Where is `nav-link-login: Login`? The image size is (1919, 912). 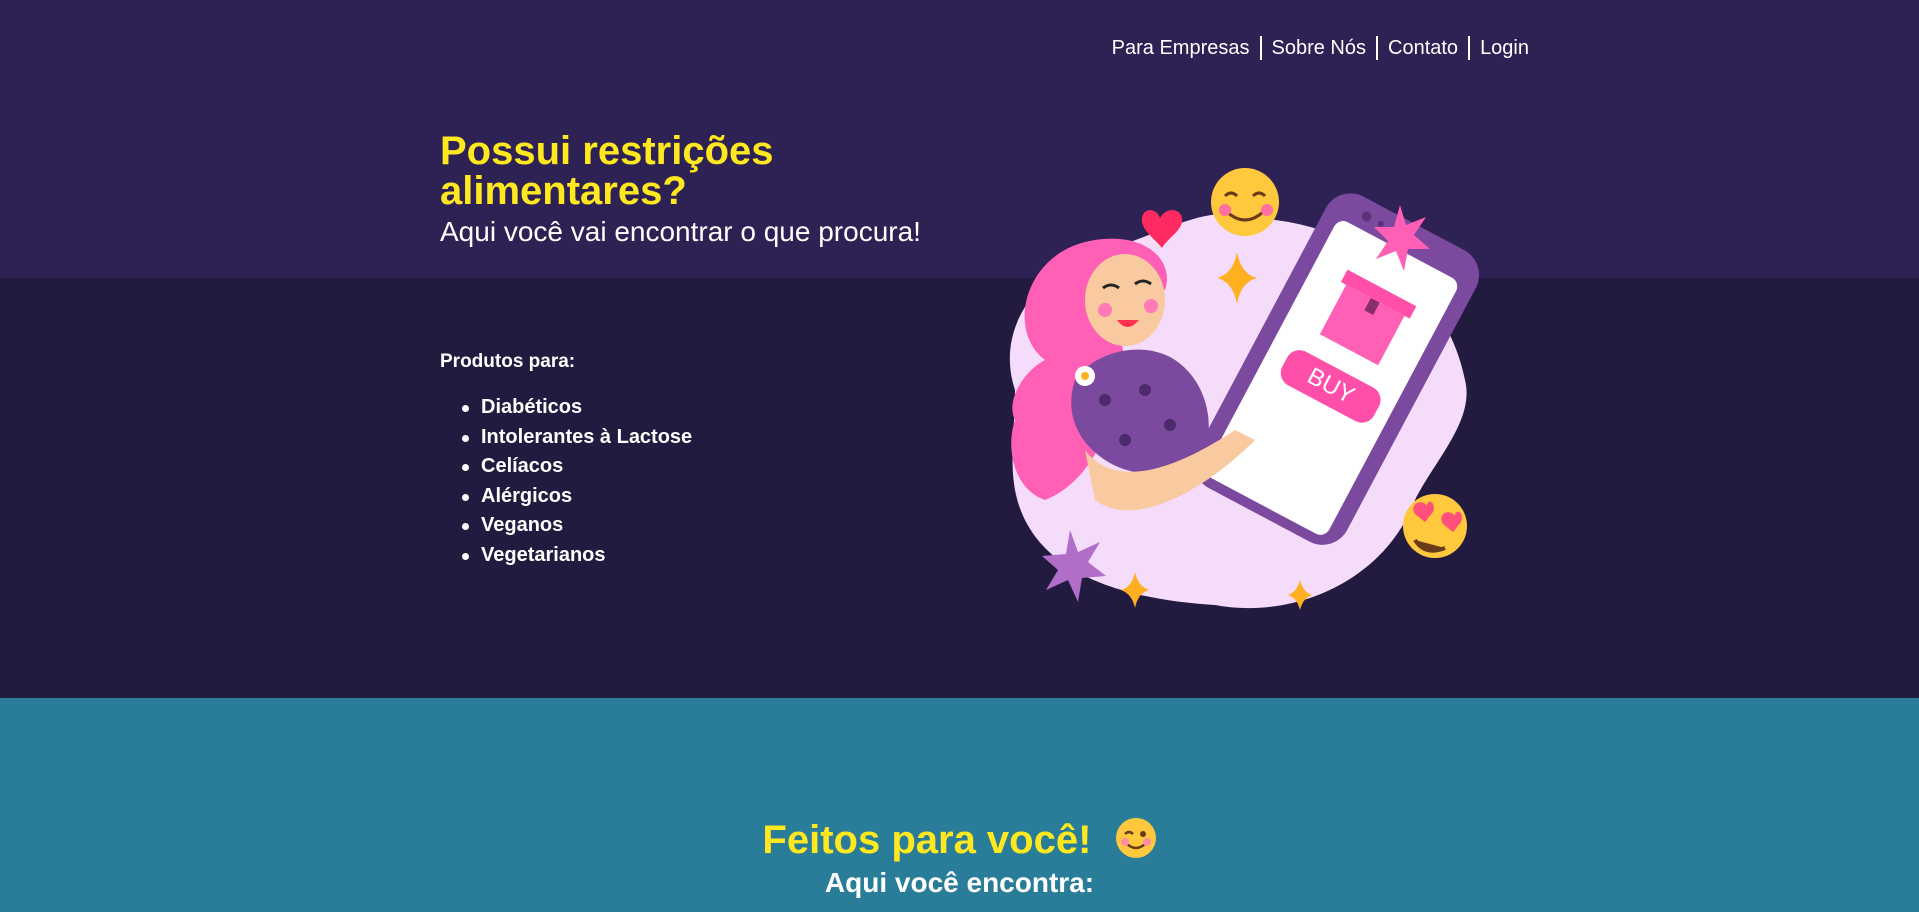
nav-link-login: Login is located at coordinates (1504, 48).